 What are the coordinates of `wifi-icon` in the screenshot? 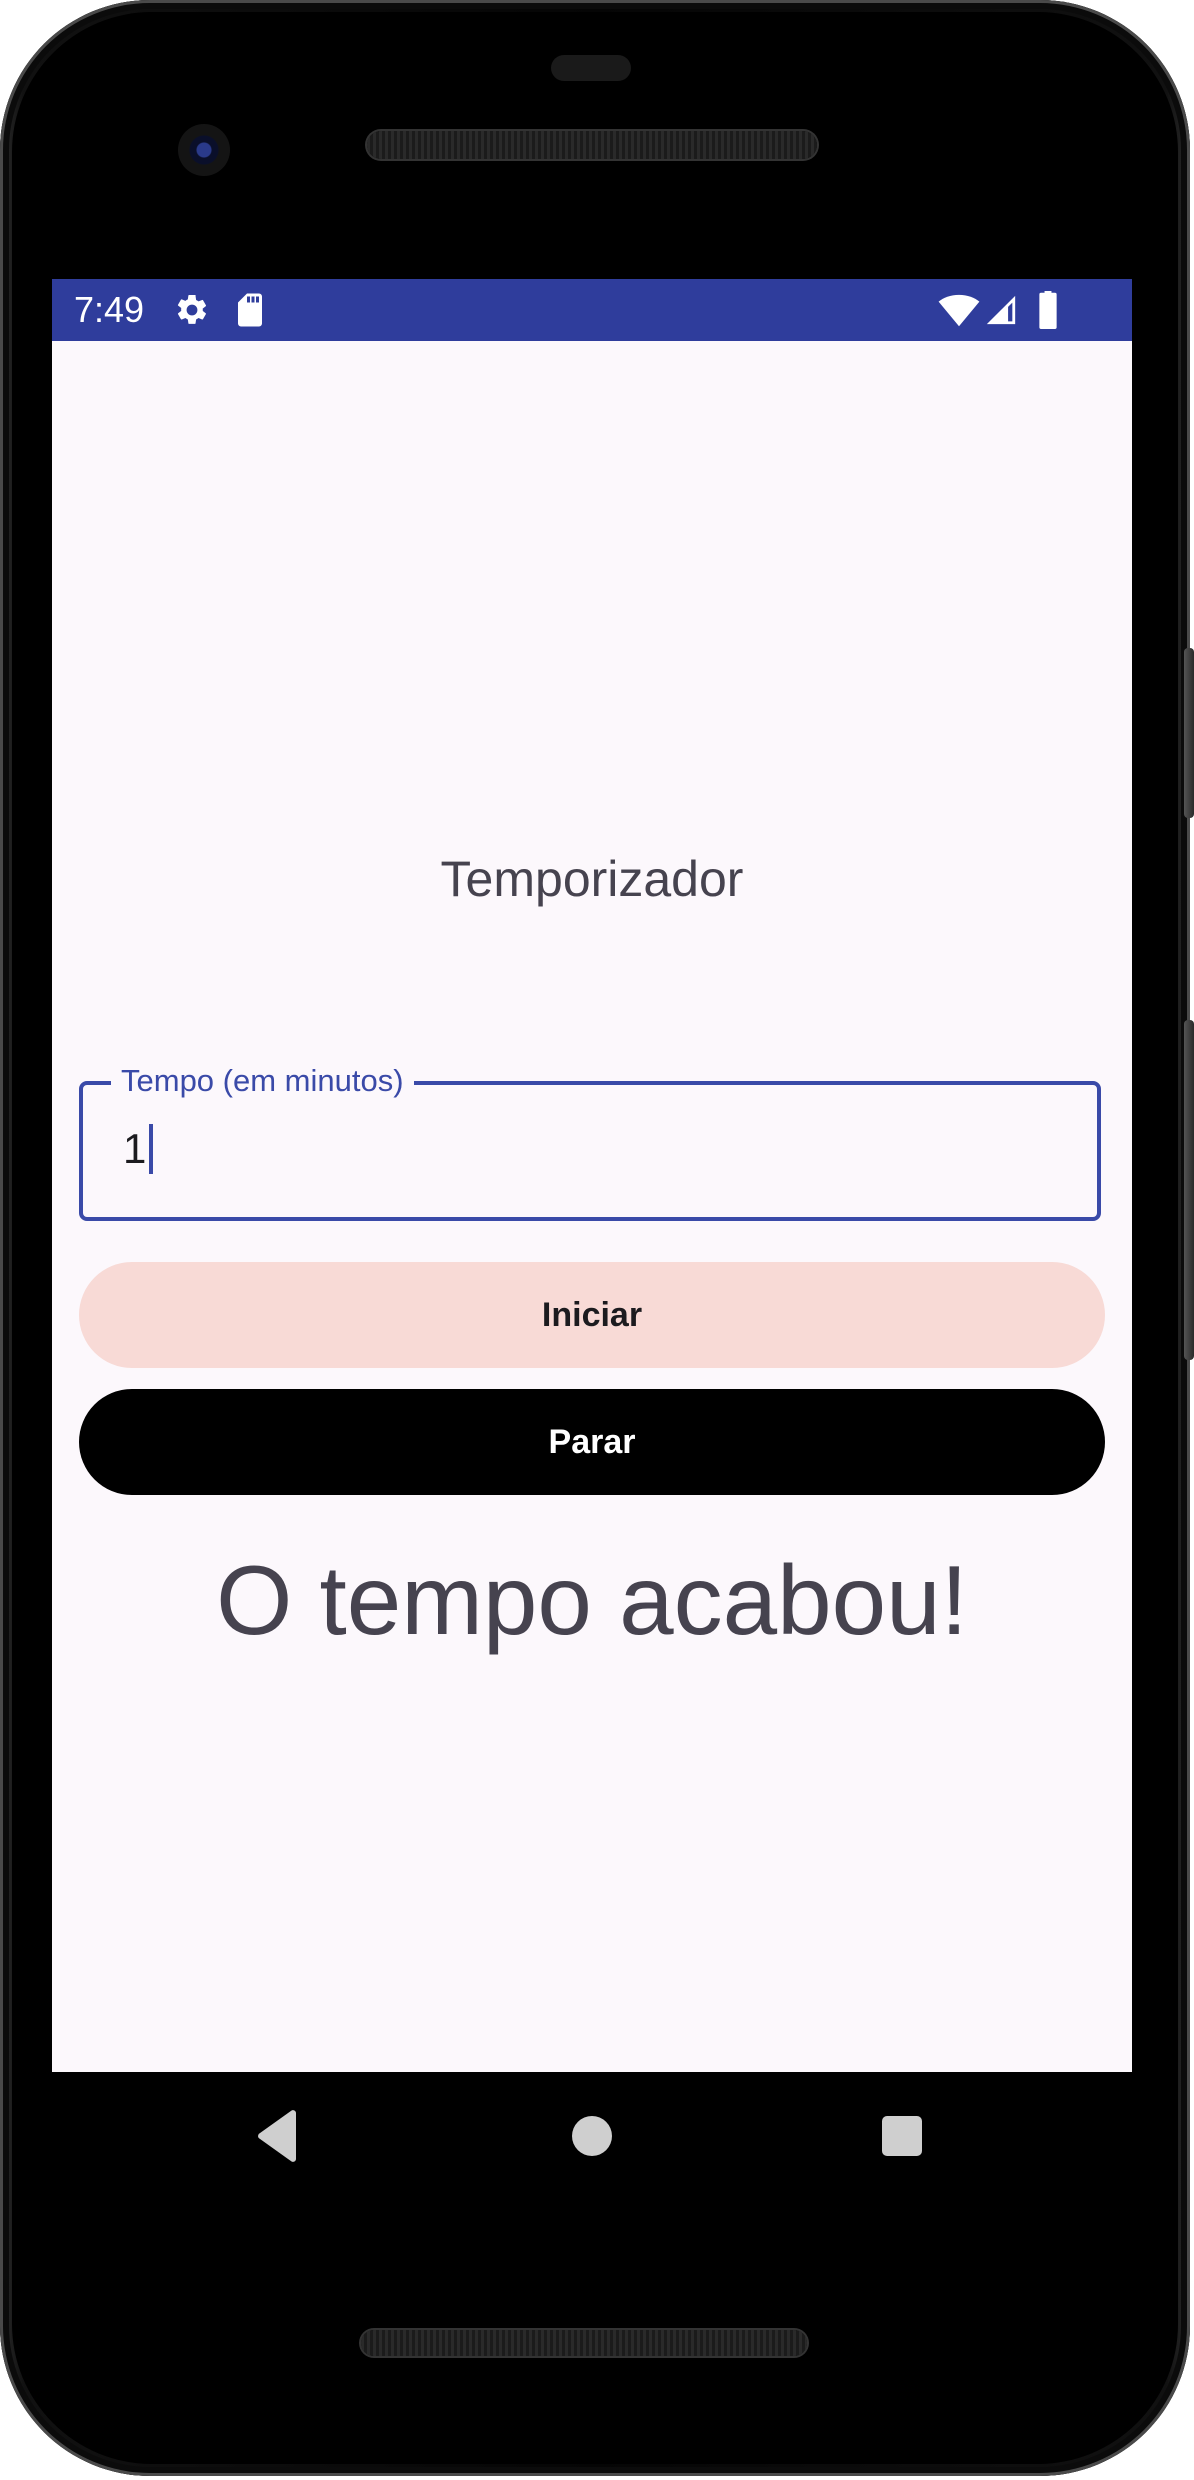 It's located at (959, 310).